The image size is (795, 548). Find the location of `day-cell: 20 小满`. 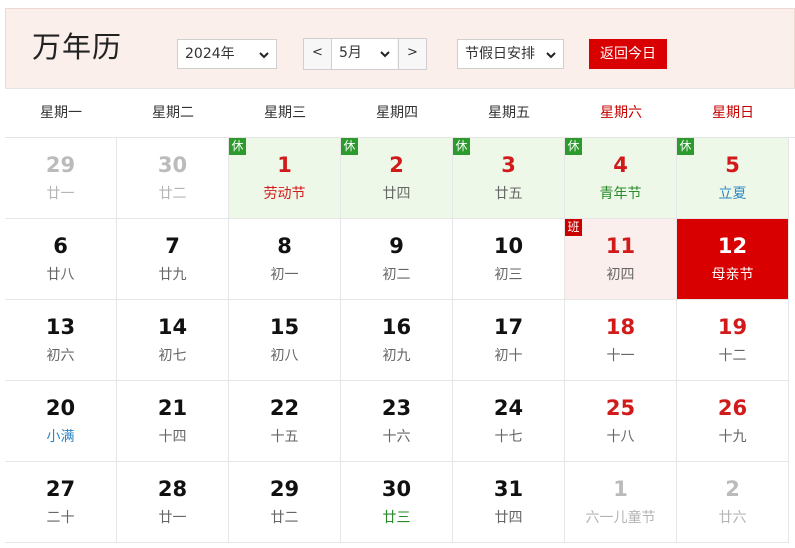

day-cell: 20 小满 is located at coordinates (61, 421).